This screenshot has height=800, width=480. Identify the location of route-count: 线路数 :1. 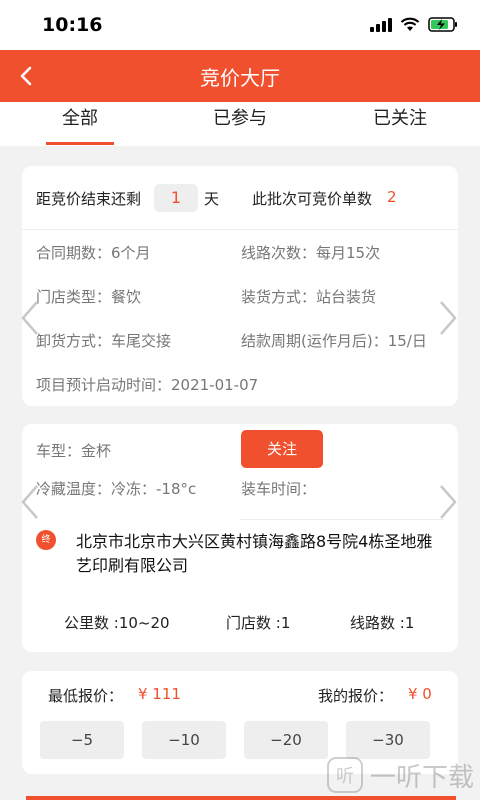
(382, 623).